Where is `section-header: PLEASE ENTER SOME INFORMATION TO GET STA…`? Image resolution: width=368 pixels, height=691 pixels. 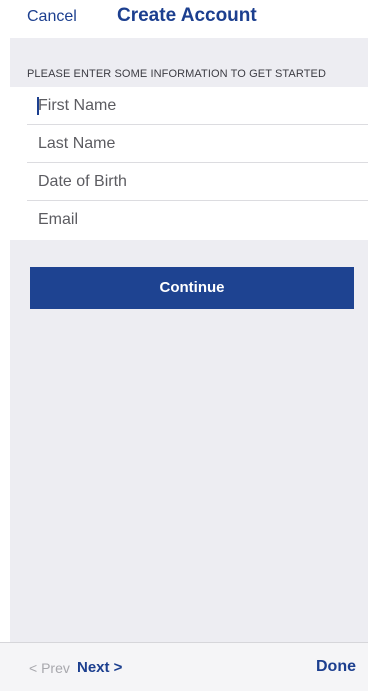 section-header: PLEASE ENTER SOME INFORMATION TO GET STA… is located at coordinates (177, 74).